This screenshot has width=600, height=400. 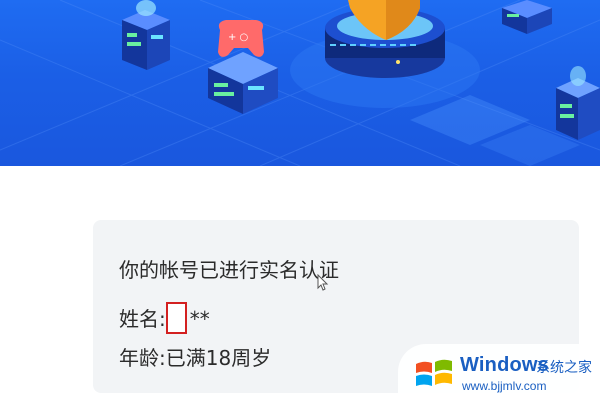 What do you see at coordinates (499, 372) in the screenshot?
I see `watermark: Windows 系统之家 www.bjjmlv.com` at bounding box center [499, 372].